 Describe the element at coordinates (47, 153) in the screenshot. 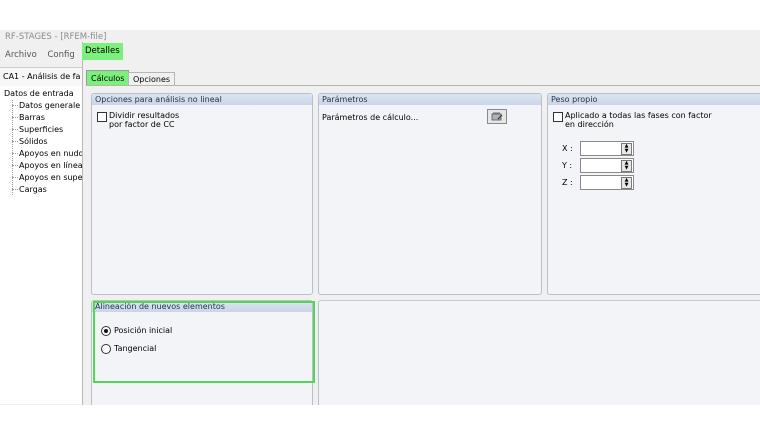

I see `tree-item-nodal-supports: Apoyos en nudo` at that location.